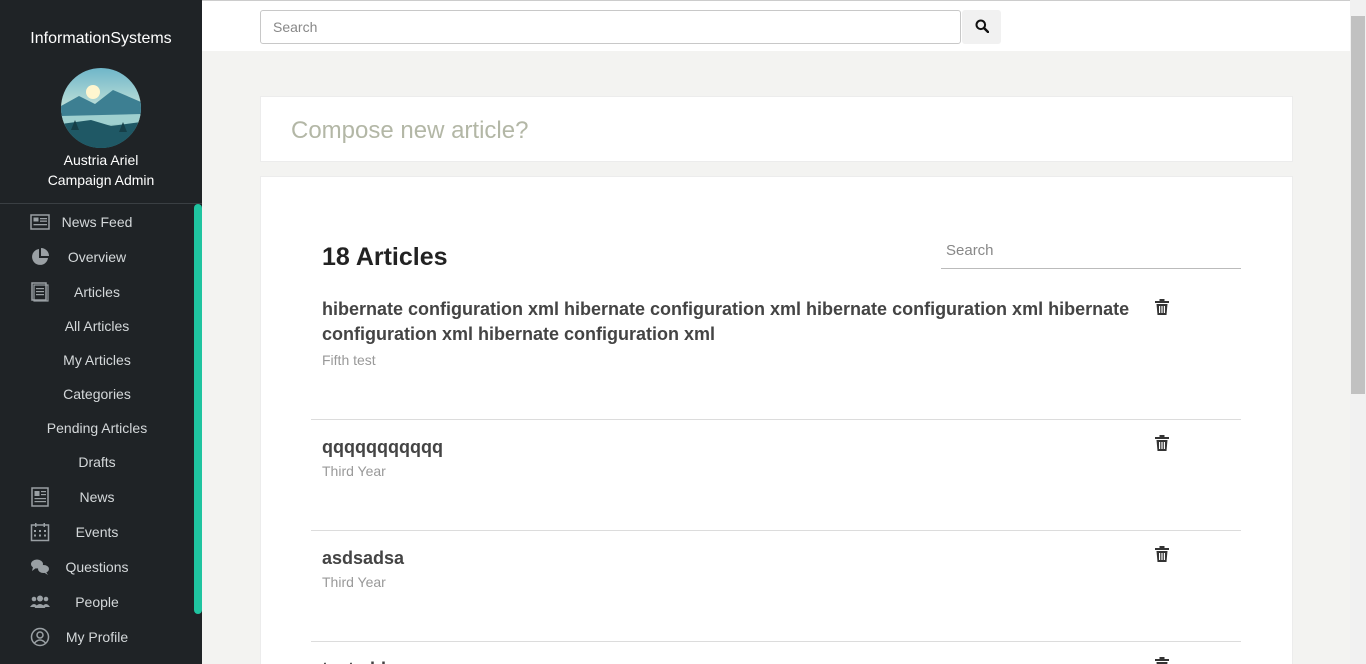 The image size is (1366, 664). I want to click on compose-placeholder: Compose new article?, so click(410, 130).